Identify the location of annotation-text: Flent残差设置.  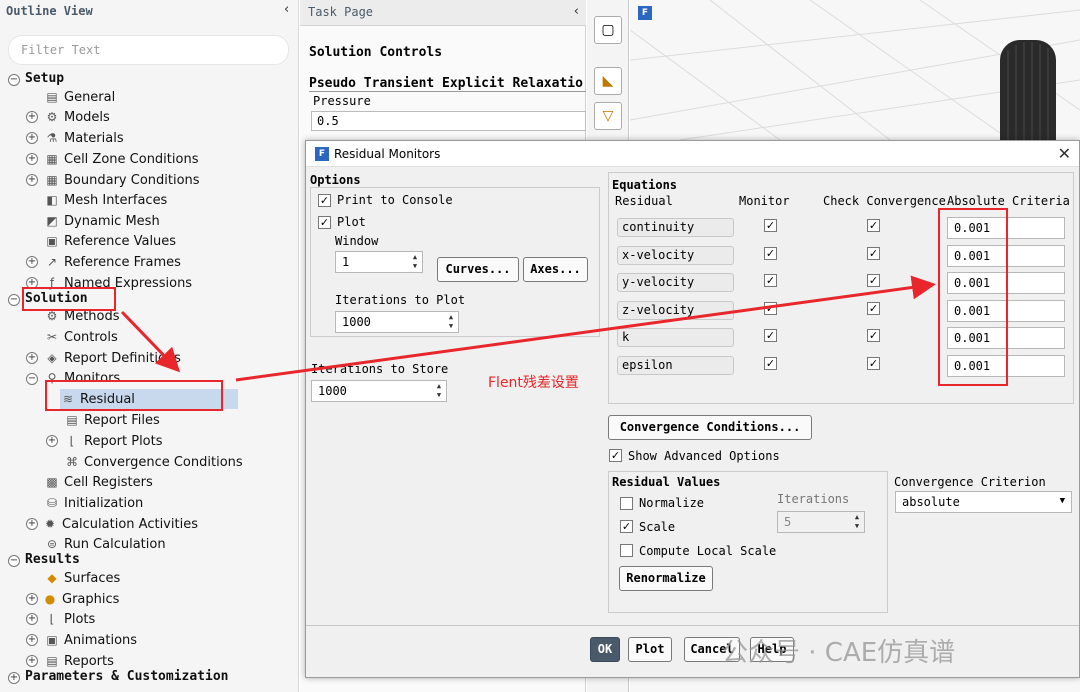
(533, 383).